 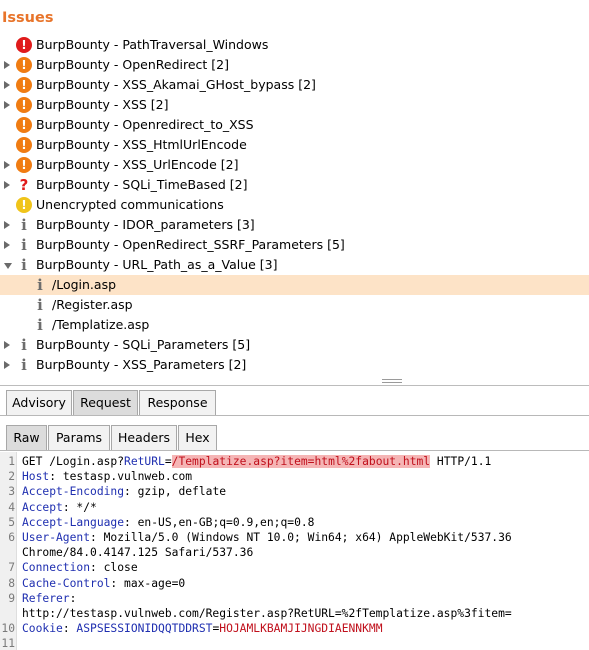 What do you see at coordinates (176, 84) in the screenshot?
I see `issue-label: BurpBounty - XSS_Akamai_GHost_bypass [2]` at bounding box center [176, 84].